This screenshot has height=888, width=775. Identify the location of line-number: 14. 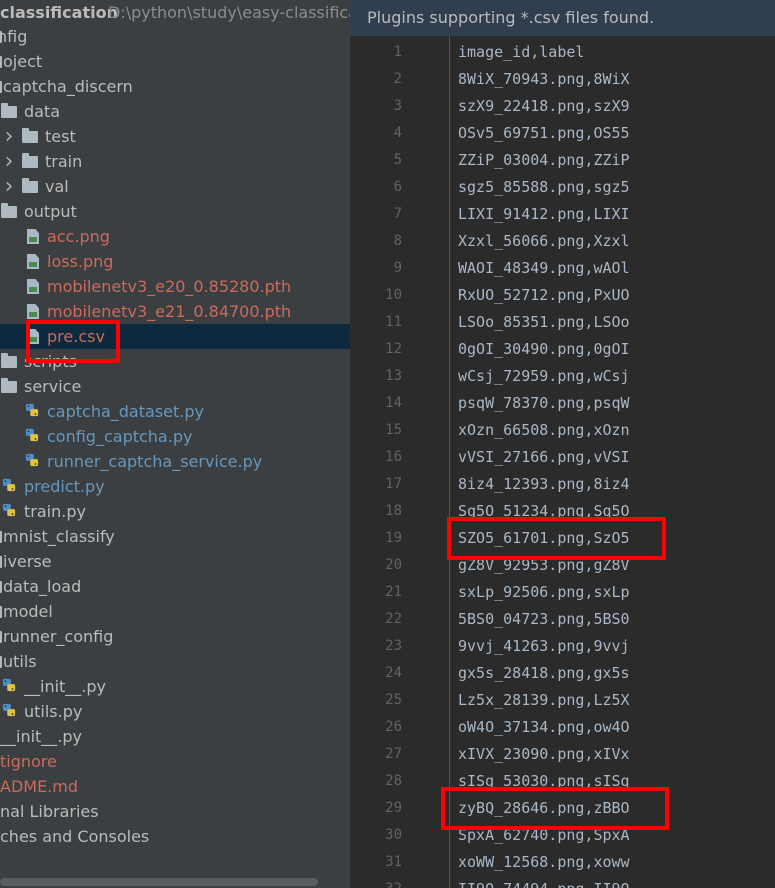
(393, 403).